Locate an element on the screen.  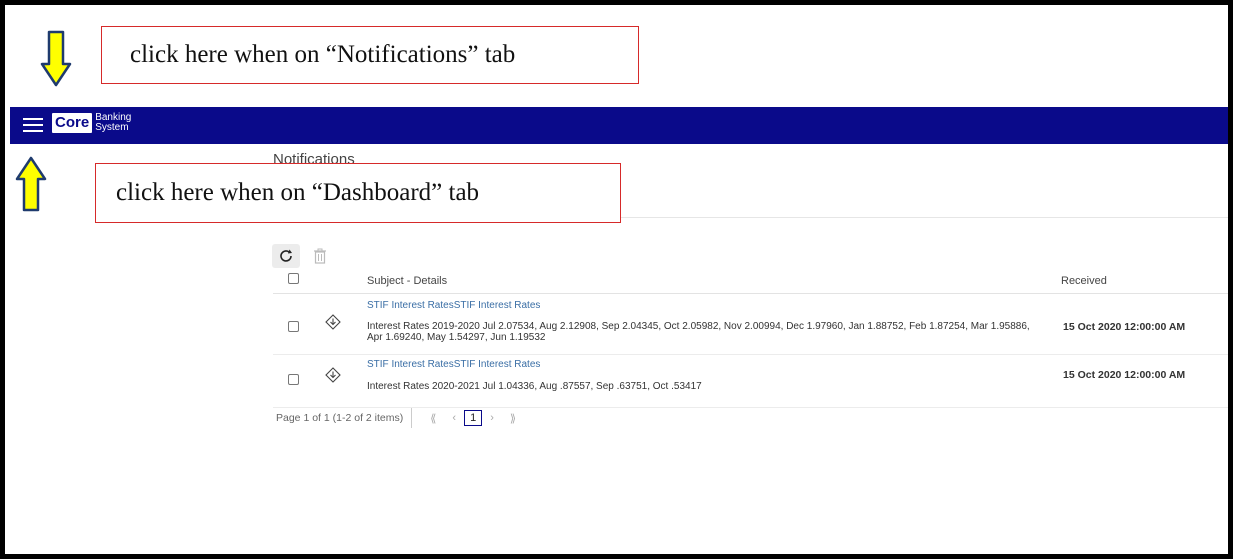
delete-button is located at coordinates (320, 256).